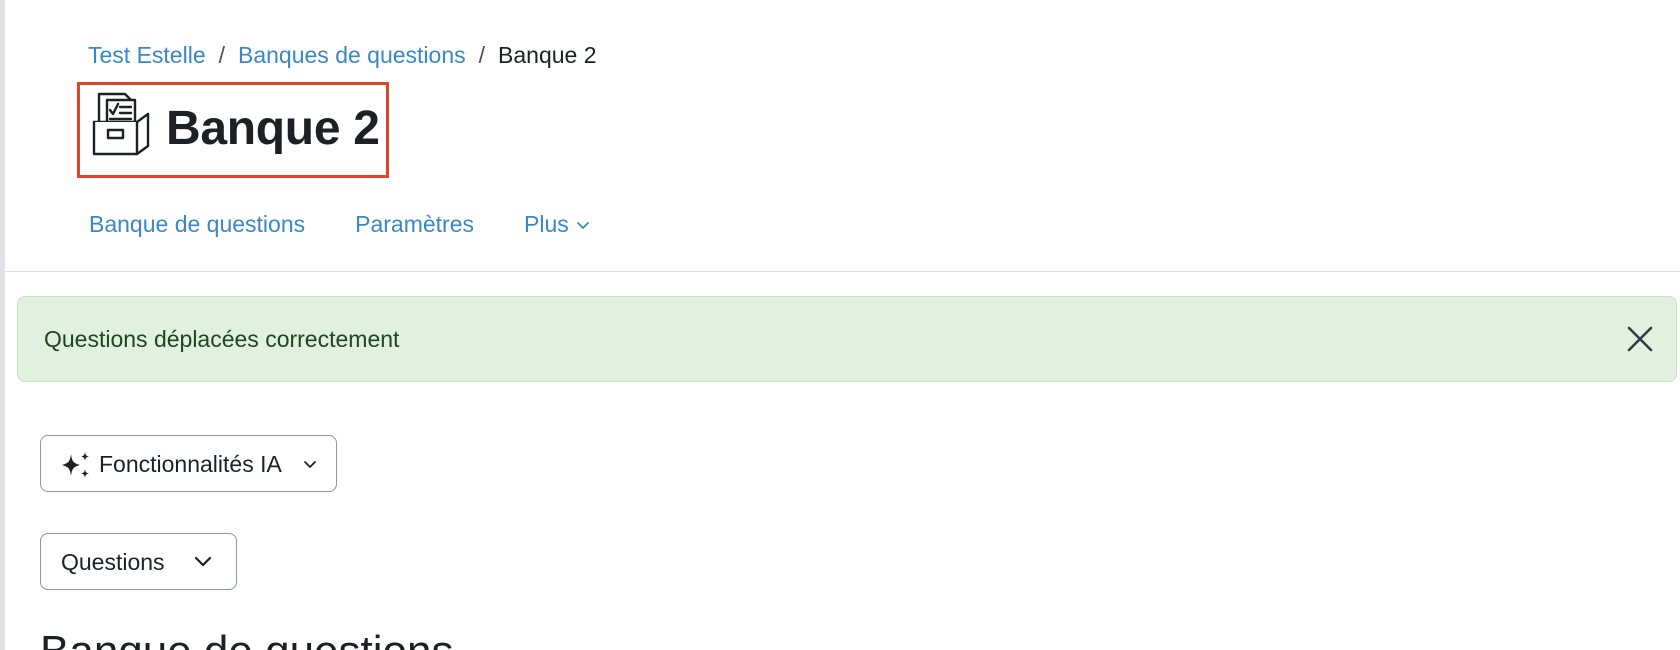 The width and height of the screenshot is (1680, 650). I want to click on breadcrumb-item-current: Banque 2, so click(547, 55).